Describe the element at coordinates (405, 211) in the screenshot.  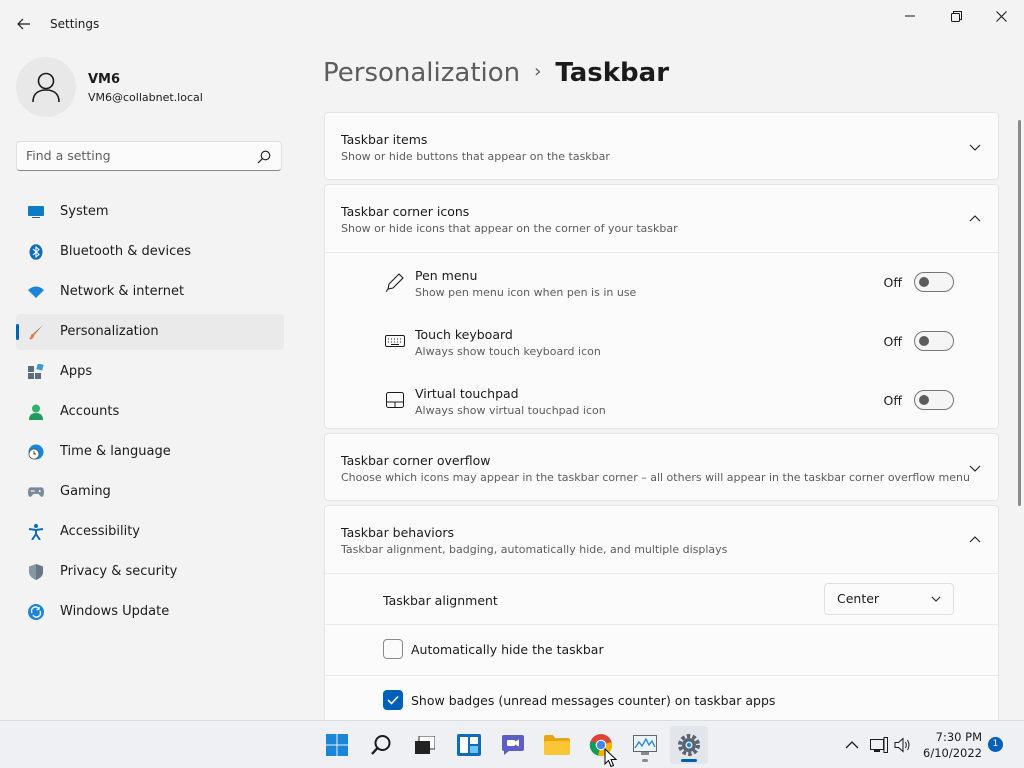
I see `section-title: Taskbar corner icons` at that location.